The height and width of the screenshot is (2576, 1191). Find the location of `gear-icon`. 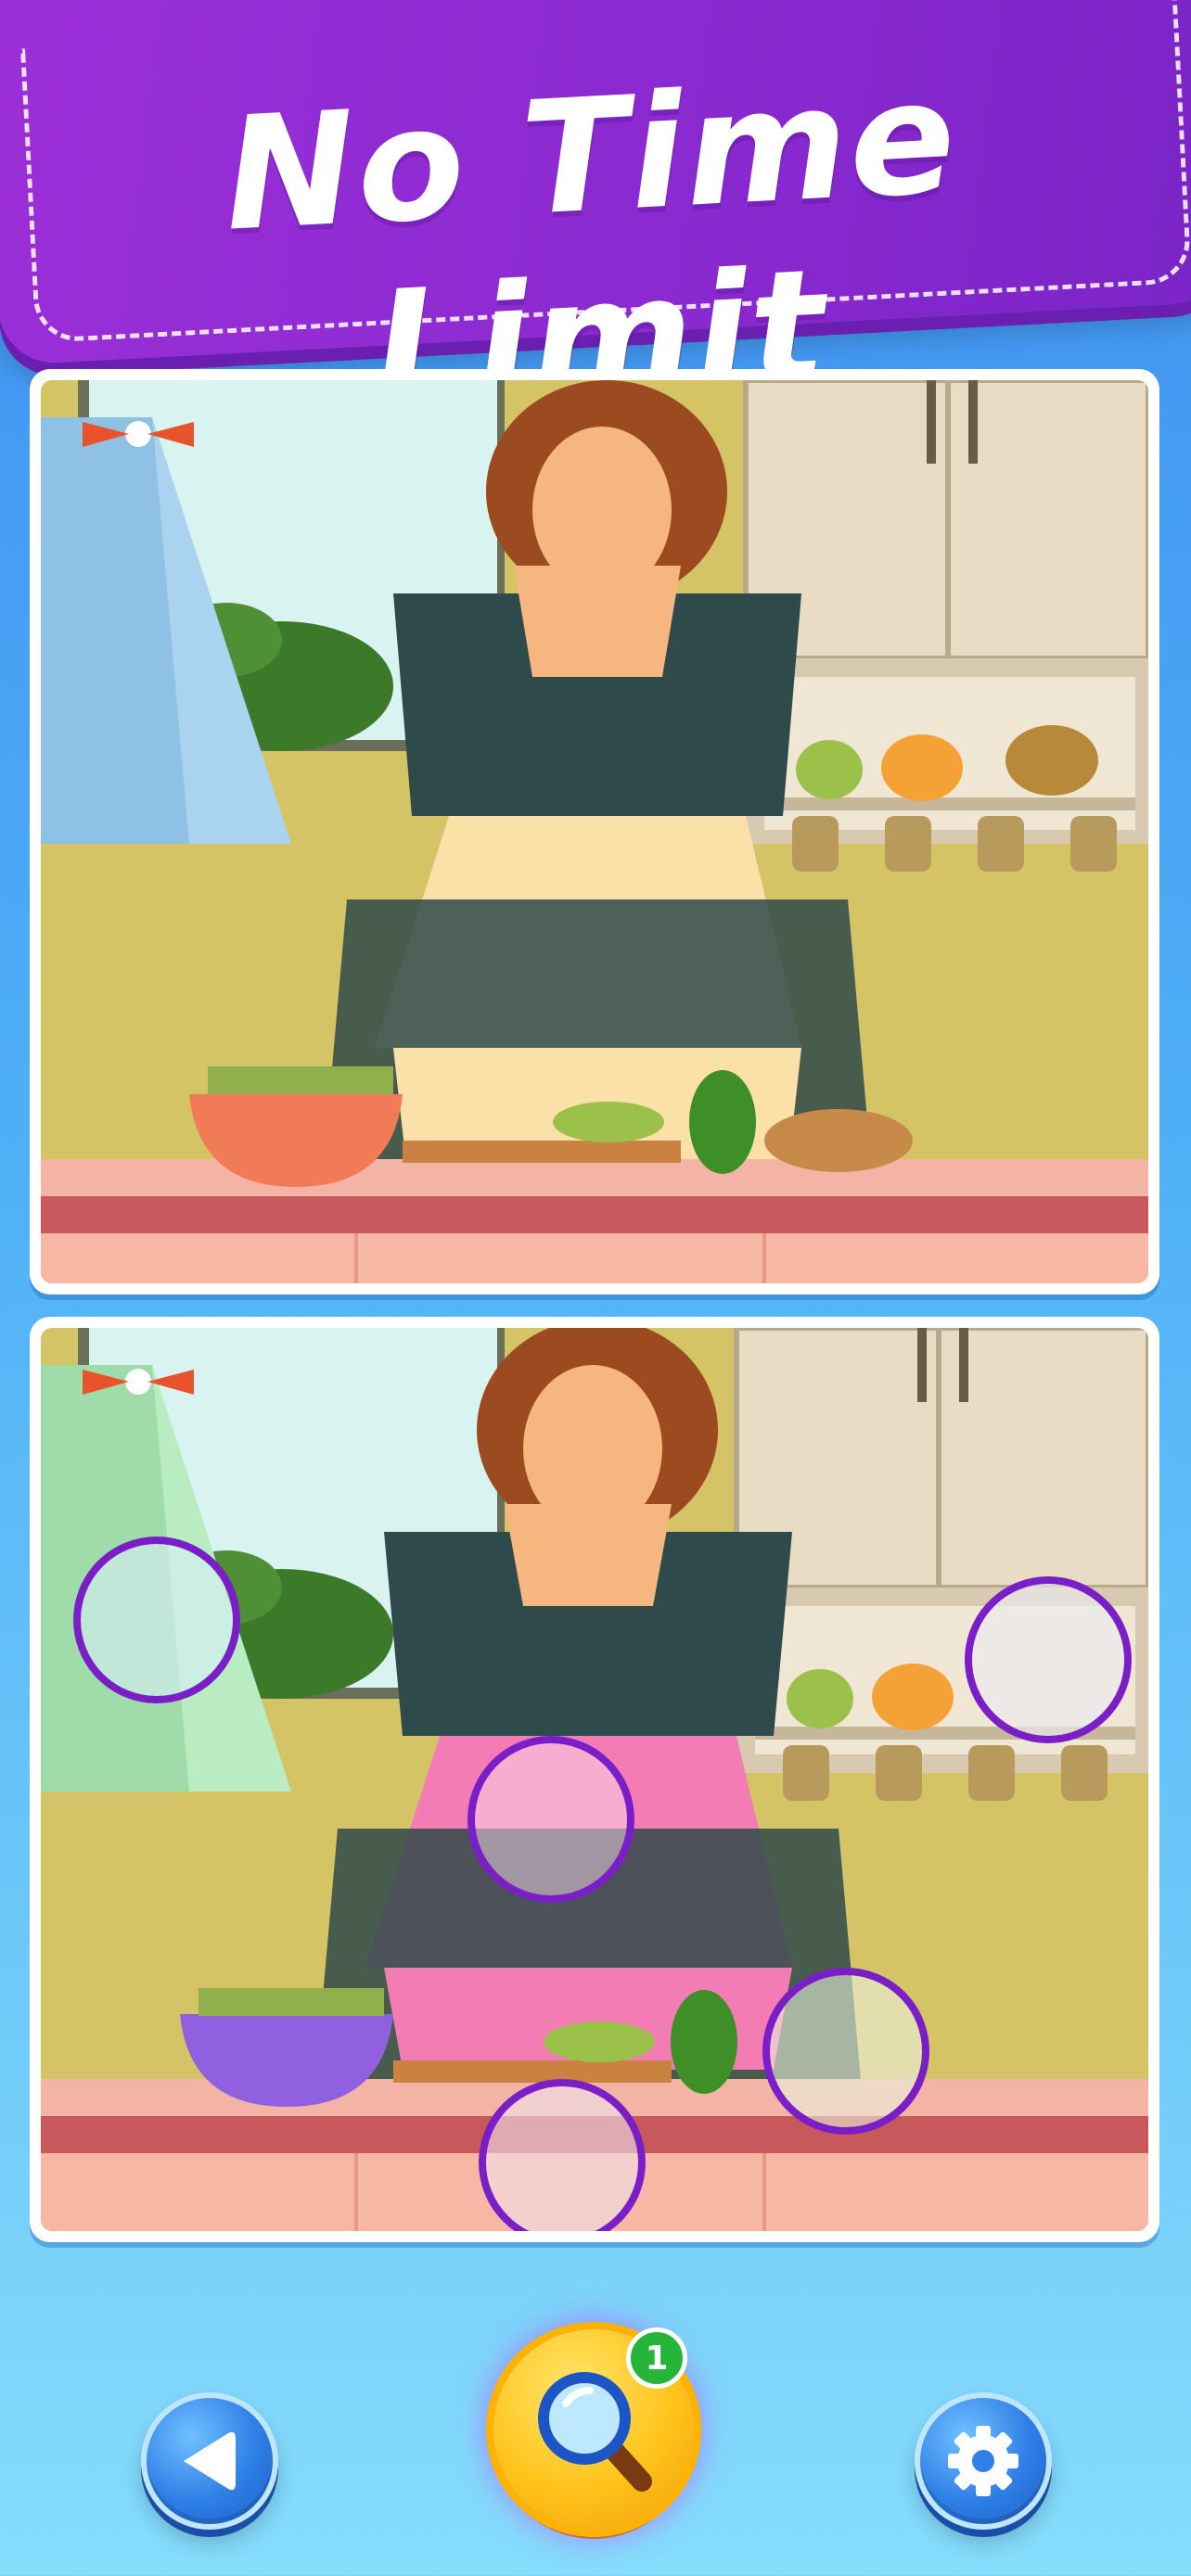

gear-icon is located at coordinates (983, 2461).